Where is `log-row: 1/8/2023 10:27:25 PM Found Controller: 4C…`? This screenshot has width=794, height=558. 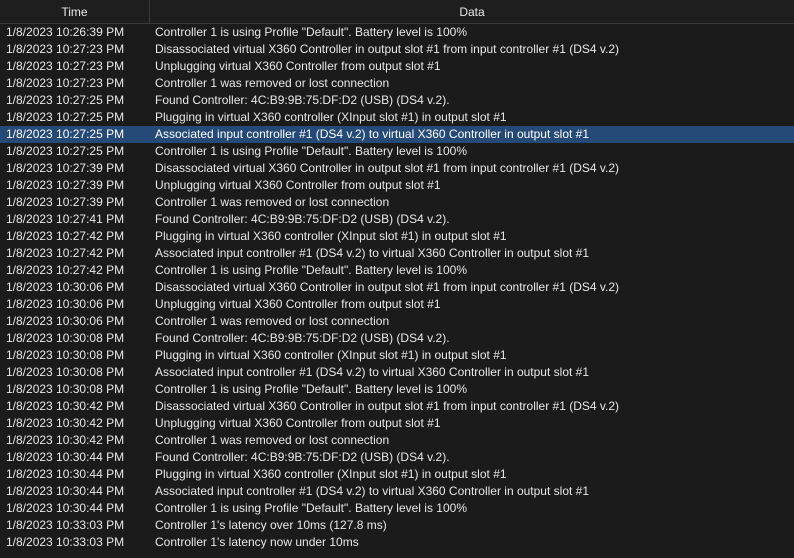
log-row: 1/8/2023 10:27:25 PM Found Controller: 4C… is located at coordinates (397, 100).